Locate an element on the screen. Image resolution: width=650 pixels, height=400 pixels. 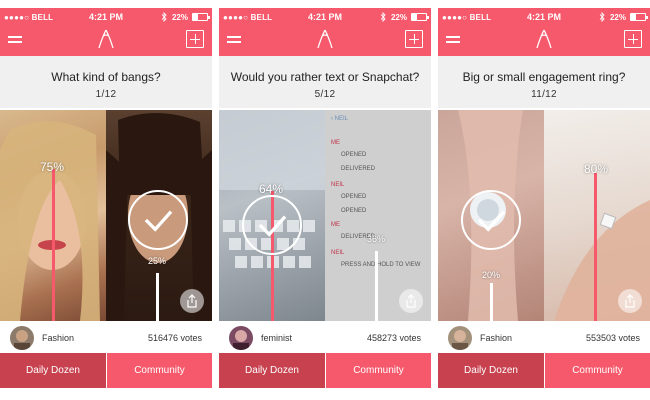
page-counter: 11/12 is located at coordinates (544, 94).